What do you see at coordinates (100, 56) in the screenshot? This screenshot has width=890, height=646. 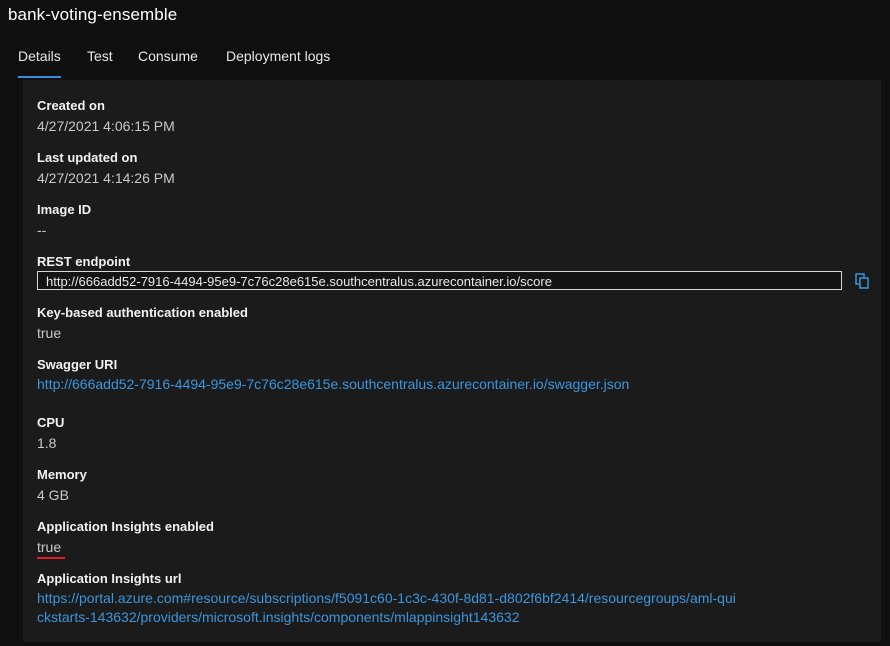 I see `tab-test: Test` at bounding box center [100, 56].